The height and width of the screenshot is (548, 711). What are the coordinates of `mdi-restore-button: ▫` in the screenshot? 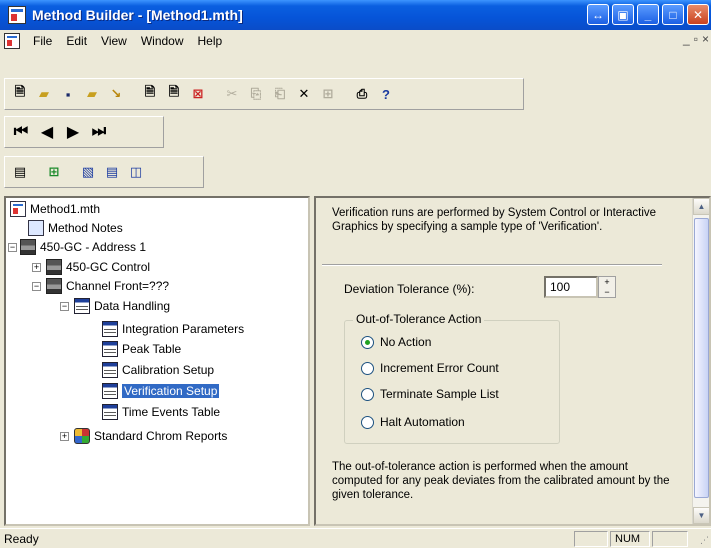 It's located at (696, 39).